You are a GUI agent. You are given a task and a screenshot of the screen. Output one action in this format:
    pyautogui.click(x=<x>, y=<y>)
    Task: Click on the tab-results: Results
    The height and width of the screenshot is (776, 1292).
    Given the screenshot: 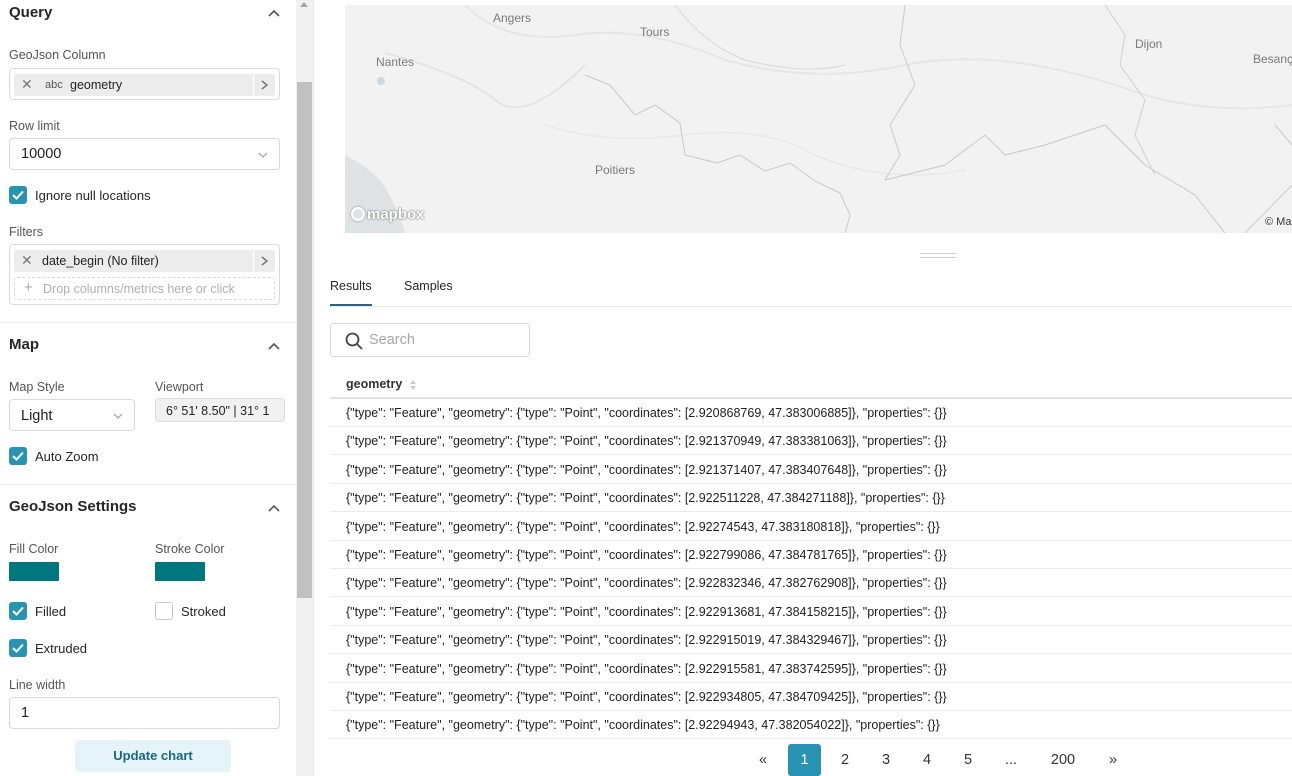 What is the action you would take?
    pyautogui.click(x=351, y=286)
    